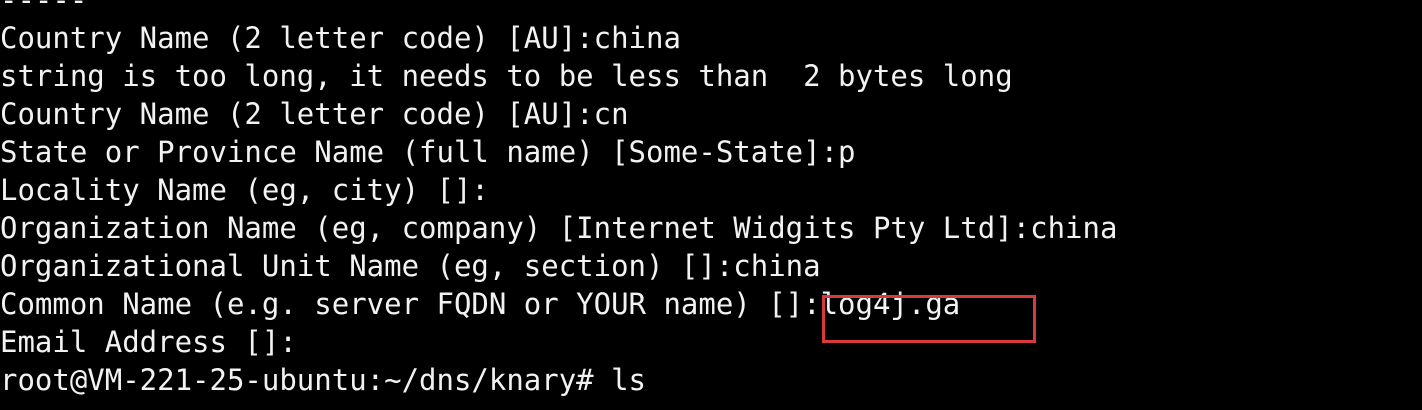 Image resolution: width=1422 pixels, height=410 pixels. Describe the element at coordinates (929, 319) in the screenshot. I see `annotation-highlight-box` at that location.